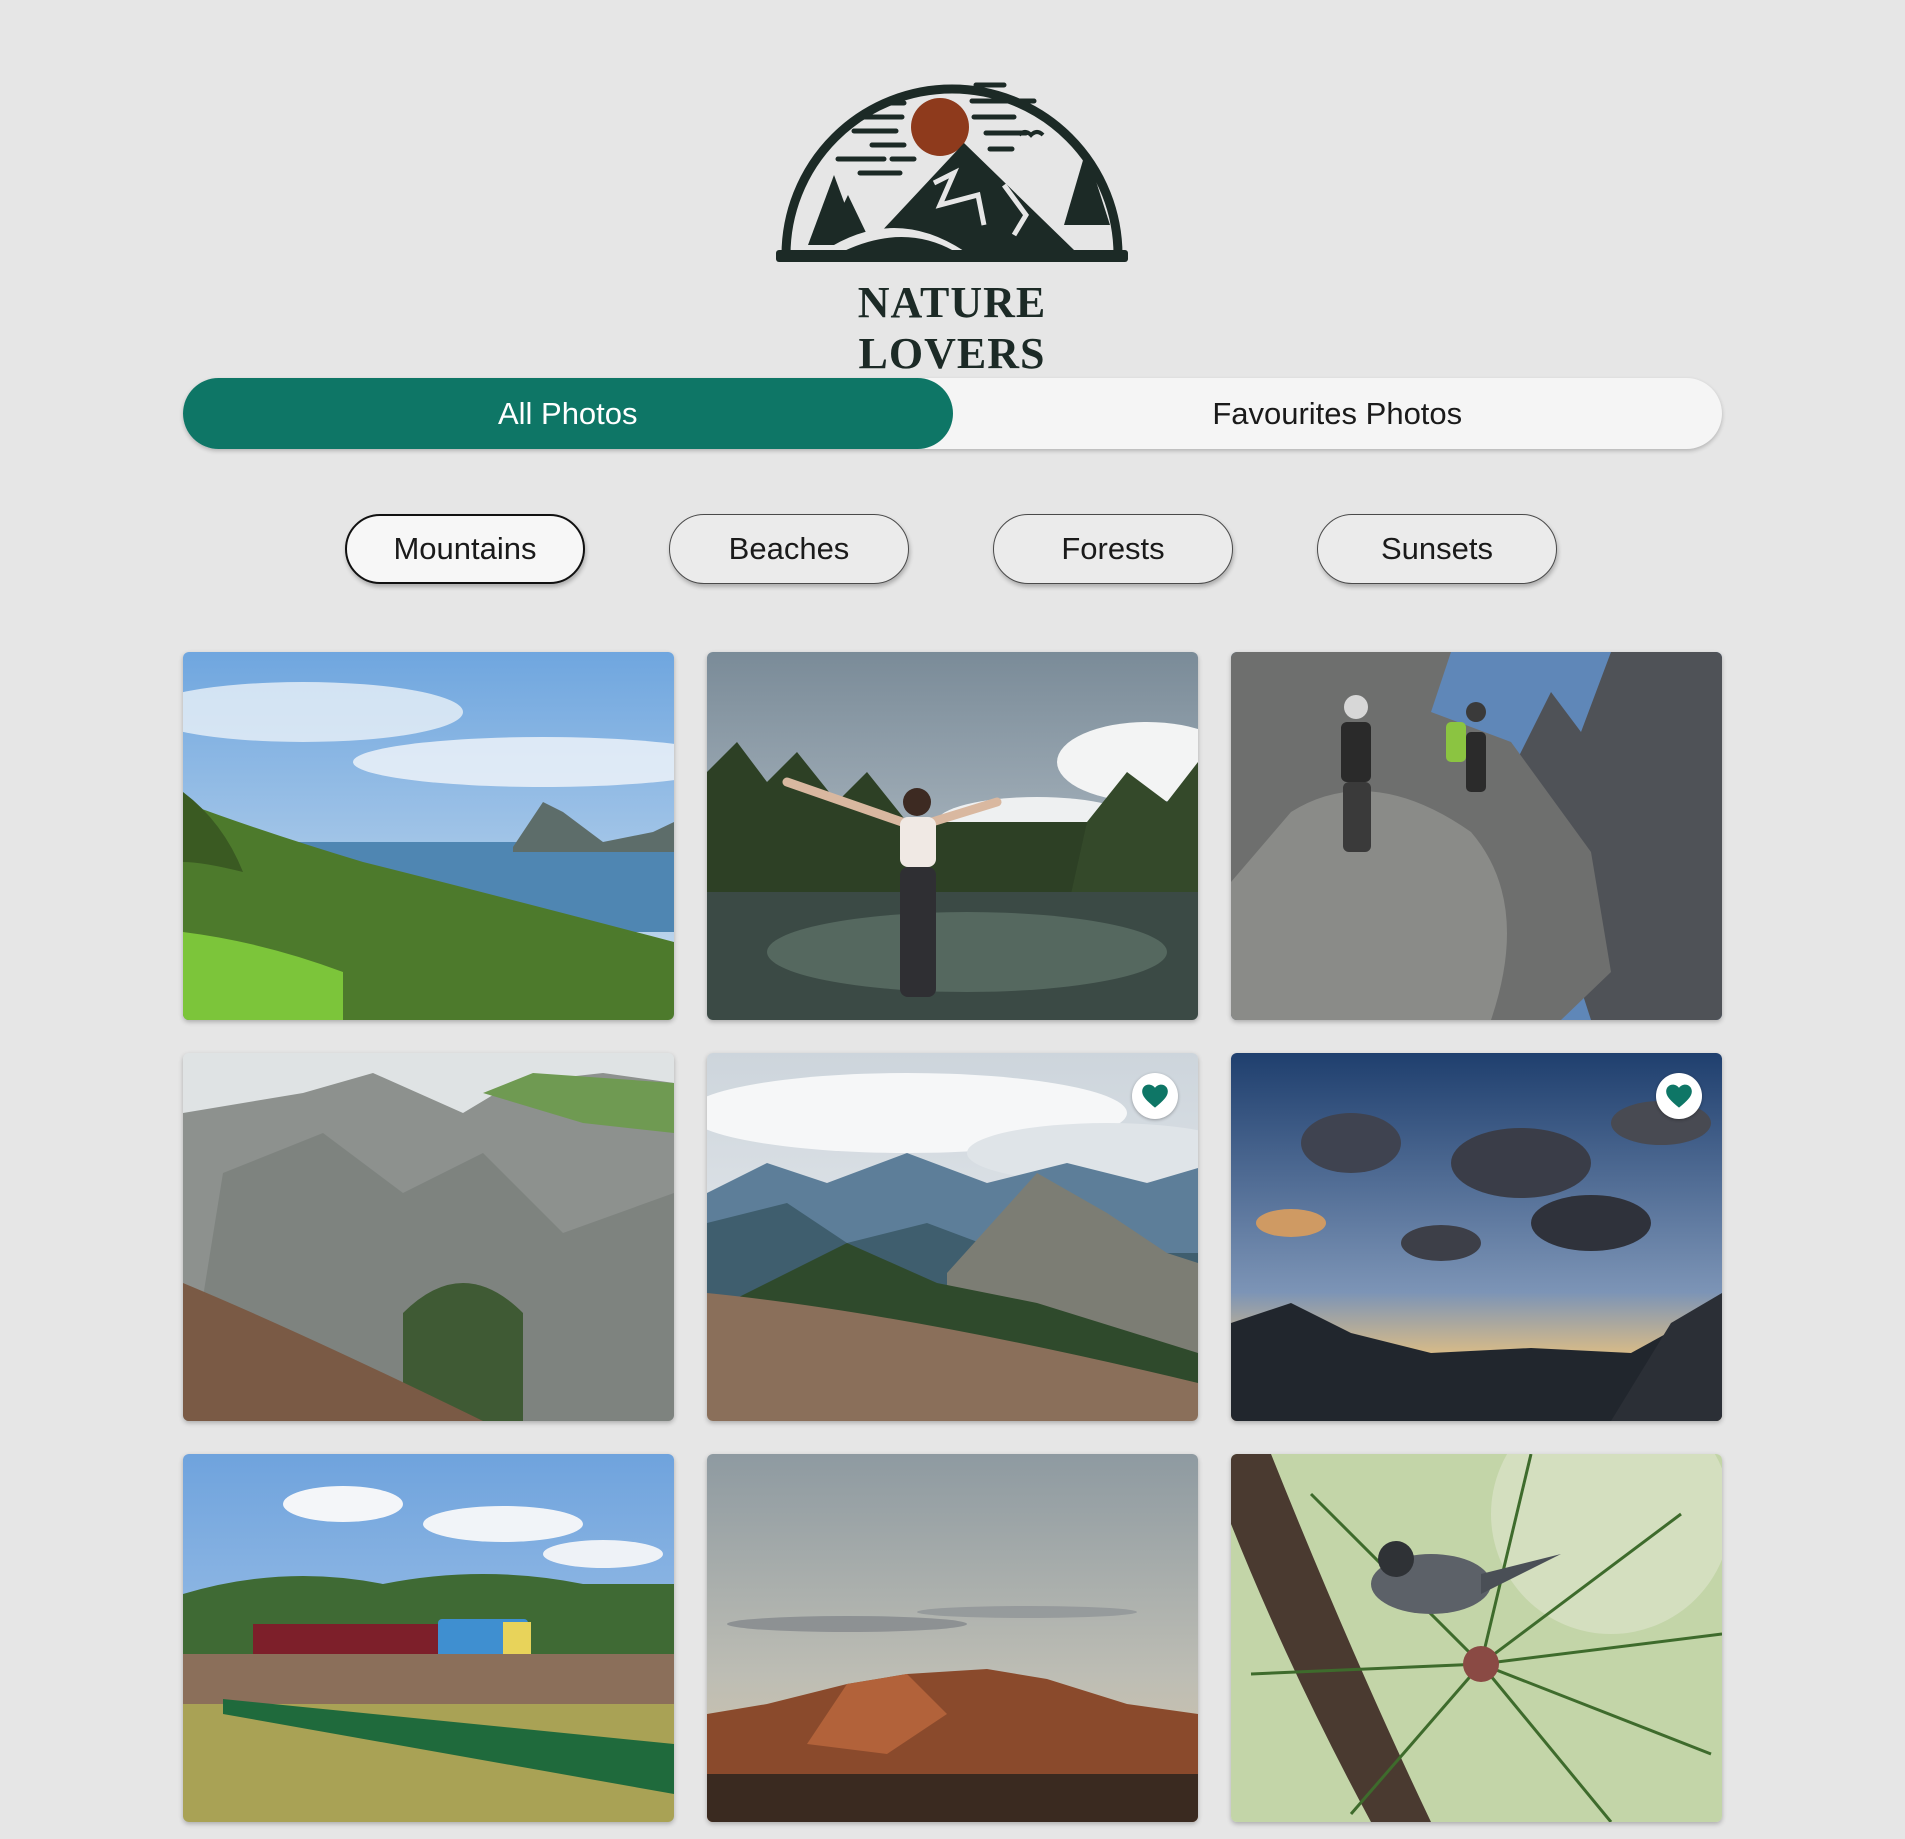 The width and height of the screenshot is (1905, 1839). What do you see at coordinates (952, 551) in the screenshot?
I see `category-filter-bar: Mountains Beaches Forests Sunsets` at bounding box center [952, 551].